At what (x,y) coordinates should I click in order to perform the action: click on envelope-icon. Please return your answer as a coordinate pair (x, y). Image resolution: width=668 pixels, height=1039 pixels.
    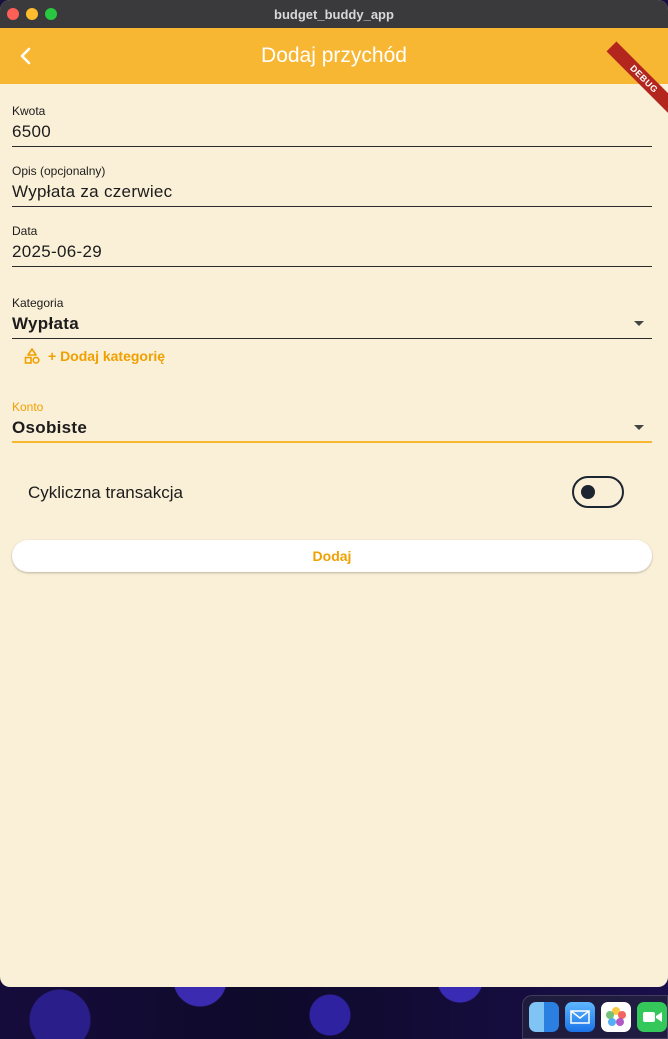
    Looking at the image, I should click on (580, 1017).